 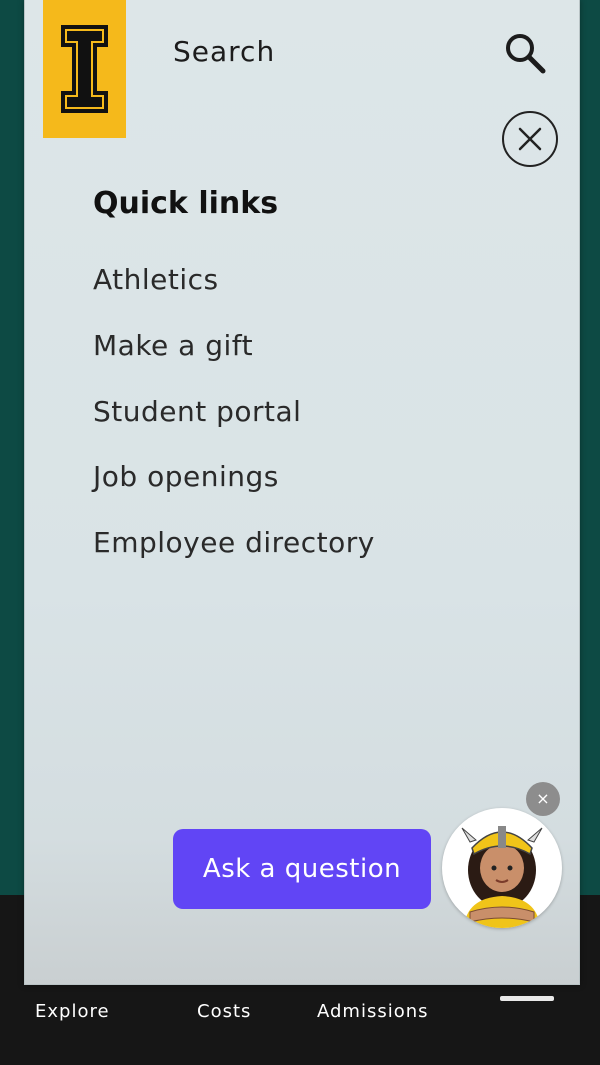 I want to click on link-athletics: Athletics, so click(x=156, y=279).